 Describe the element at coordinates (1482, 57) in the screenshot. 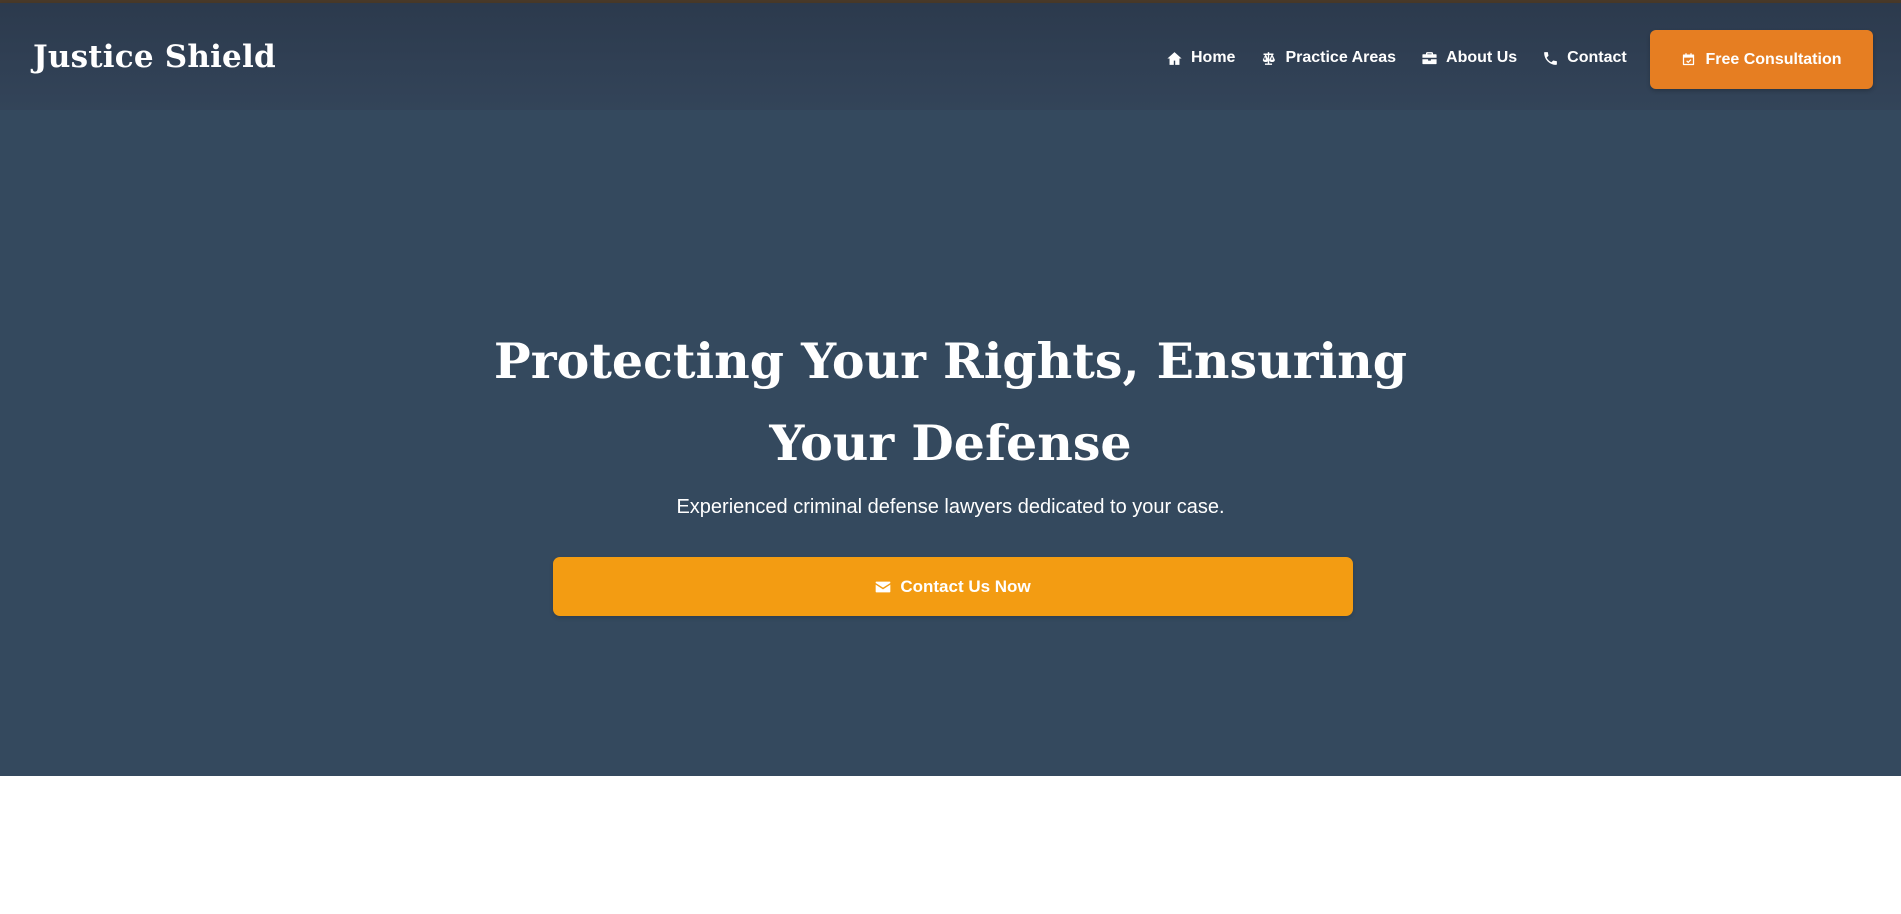

I see `nav-item-label: About Us` at that location.